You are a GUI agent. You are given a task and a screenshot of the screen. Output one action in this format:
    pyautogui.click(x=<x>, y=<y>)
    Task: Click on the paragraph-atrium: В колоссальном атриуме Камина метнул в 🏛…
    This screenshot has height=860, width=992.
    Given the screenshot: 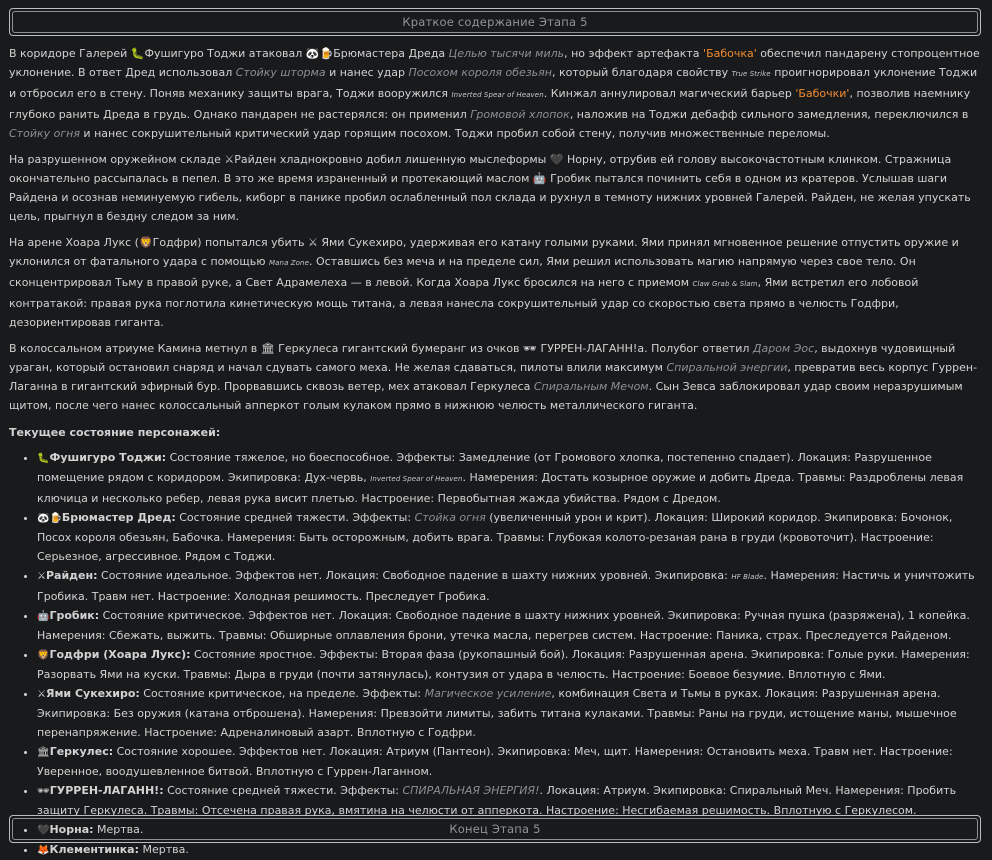 What is the action you would take?
    pyautogui.click(x=493, y=377)
    